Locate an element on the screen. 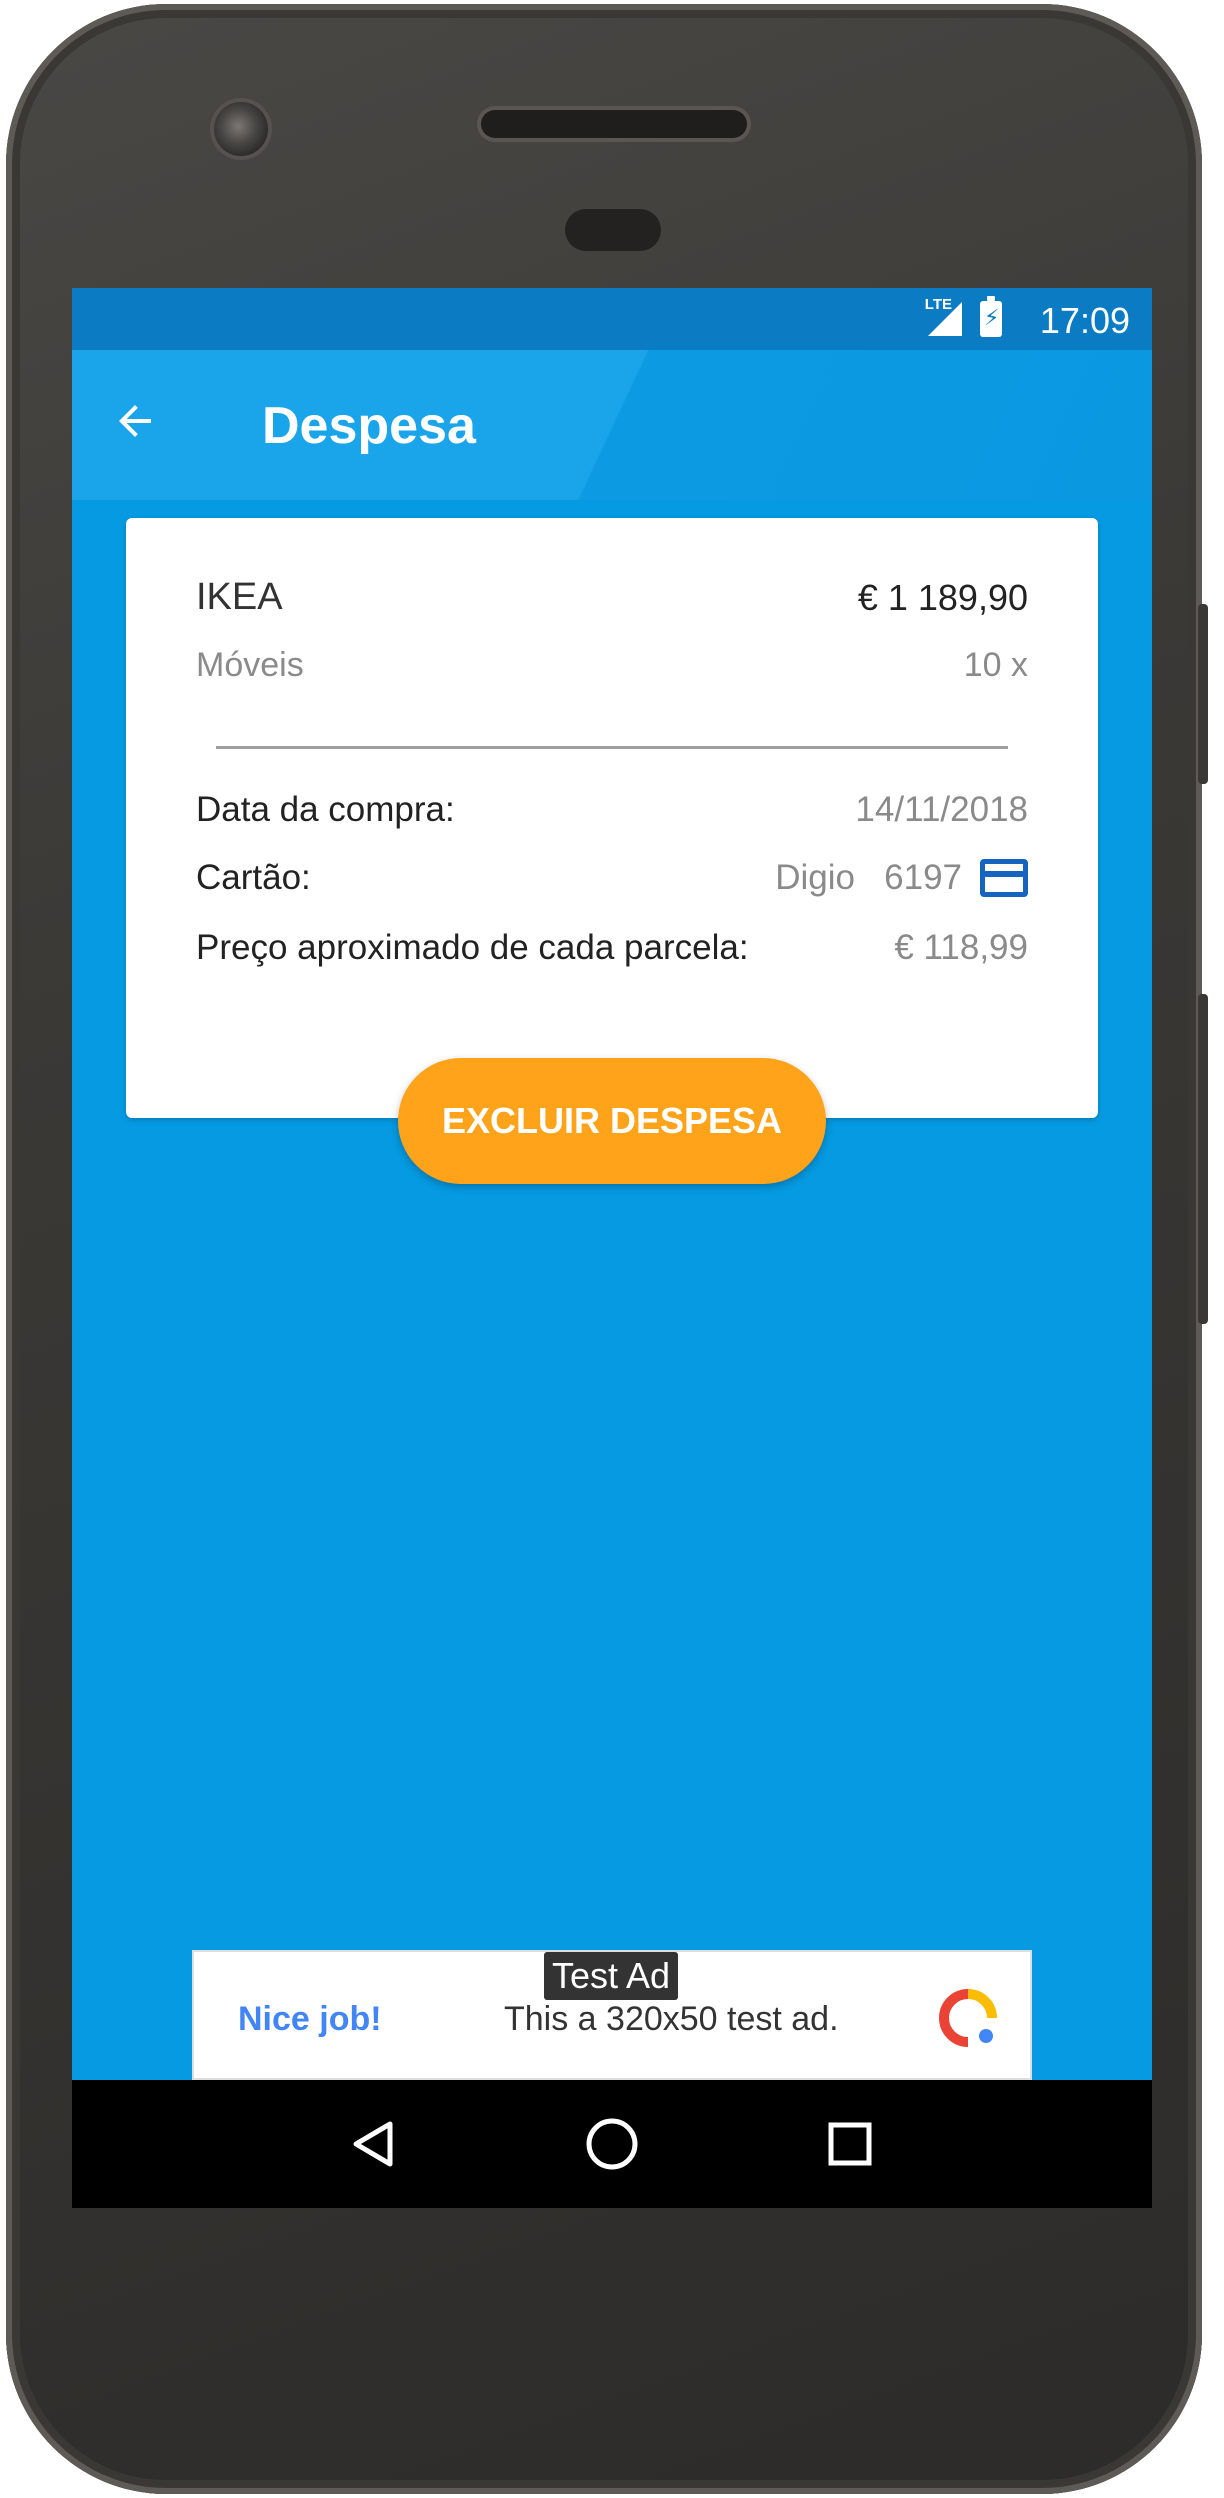  back-button is located at coordinates (135, 421).